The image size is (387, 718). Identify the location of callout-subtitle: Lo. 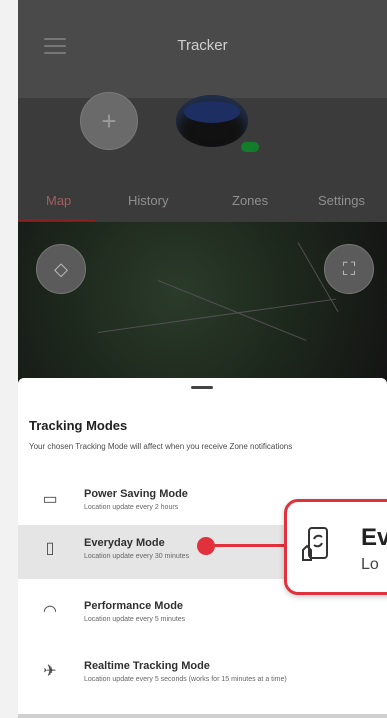
(370, 564).